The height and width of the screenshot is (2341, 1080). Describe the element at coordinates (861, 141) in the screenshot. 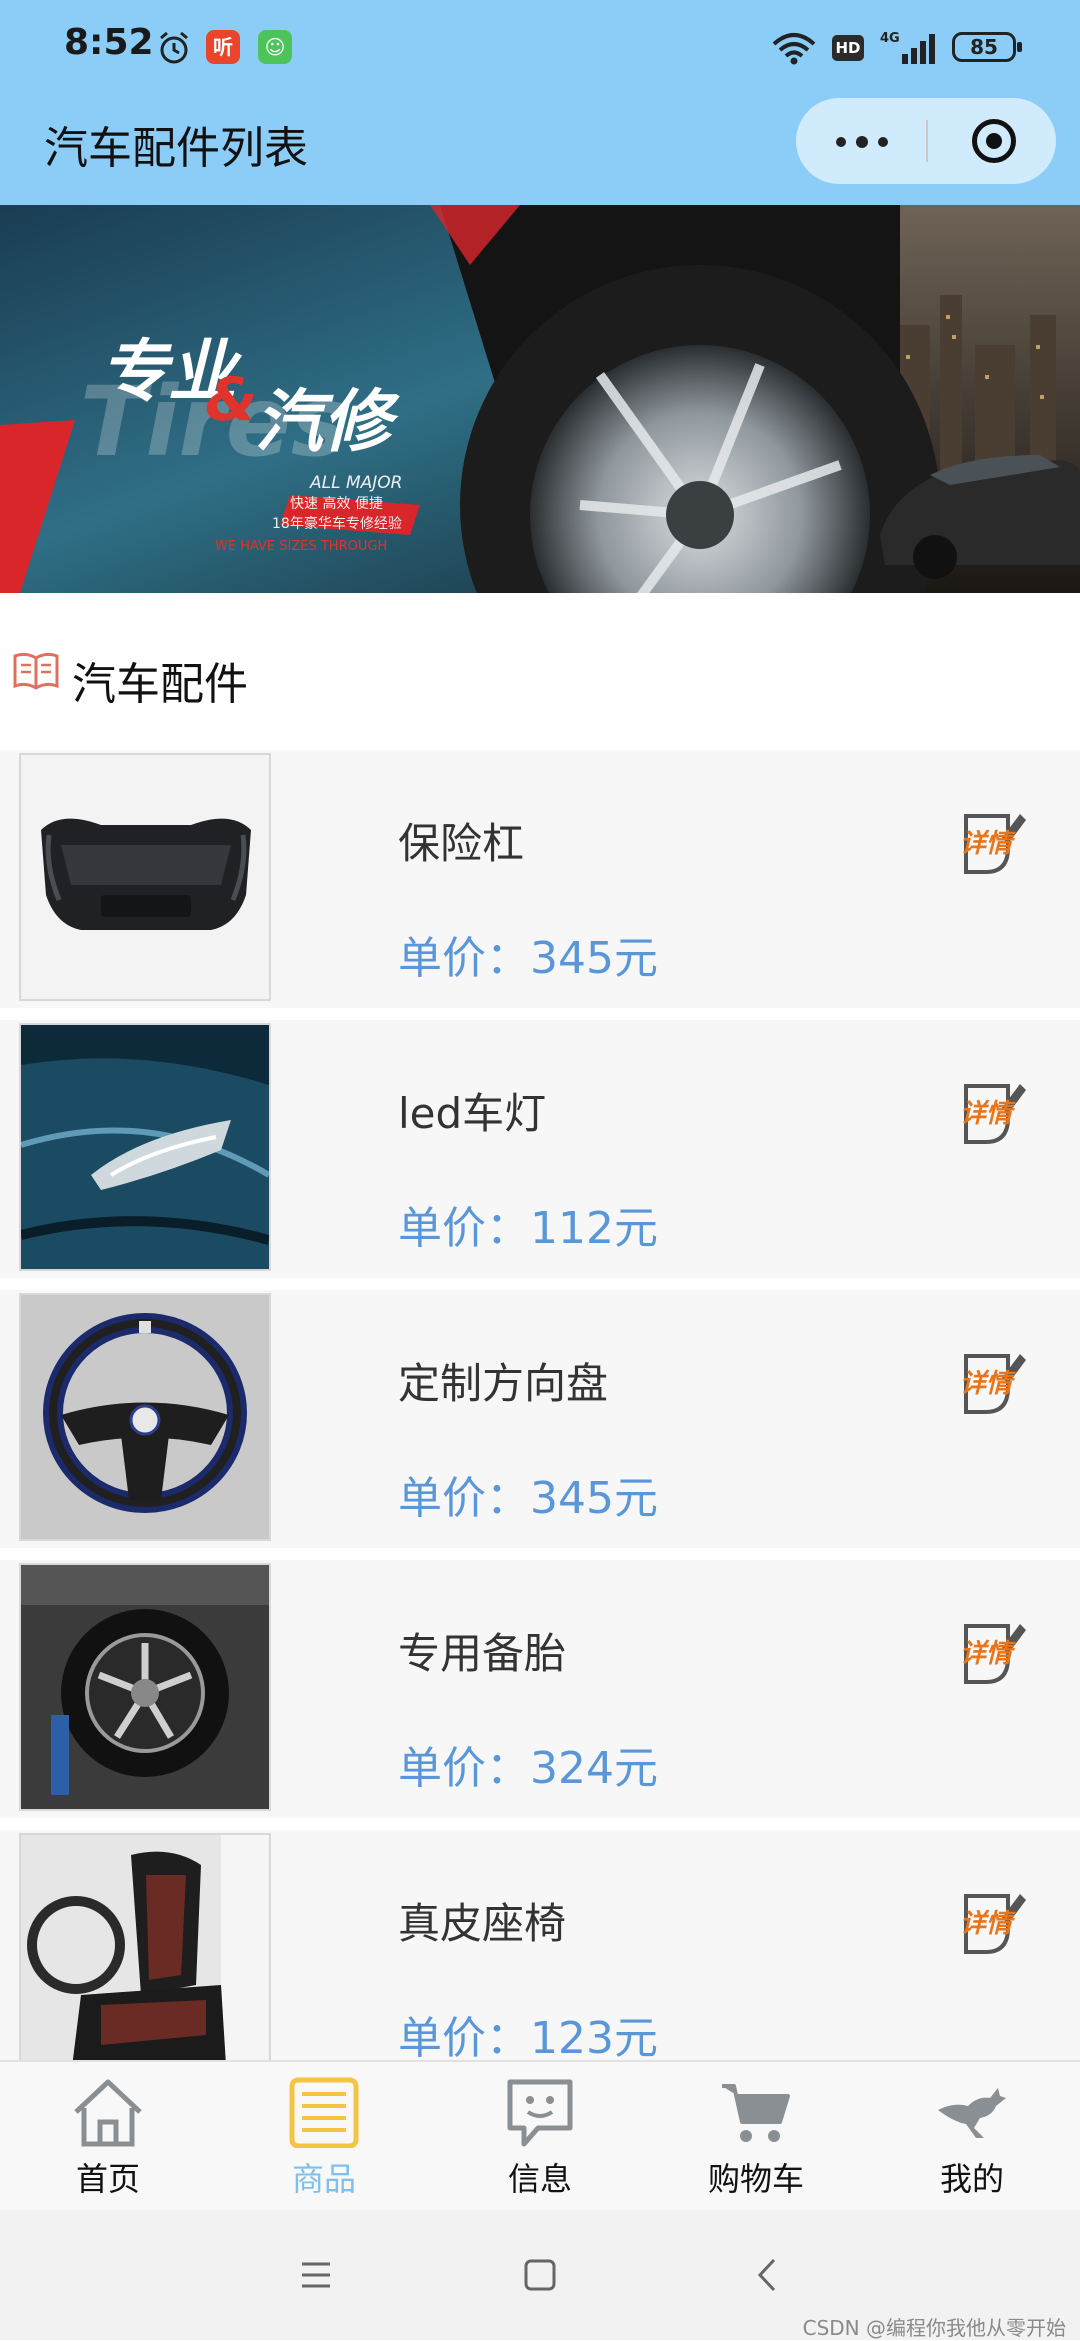

I see `more-menu-button` at that location.